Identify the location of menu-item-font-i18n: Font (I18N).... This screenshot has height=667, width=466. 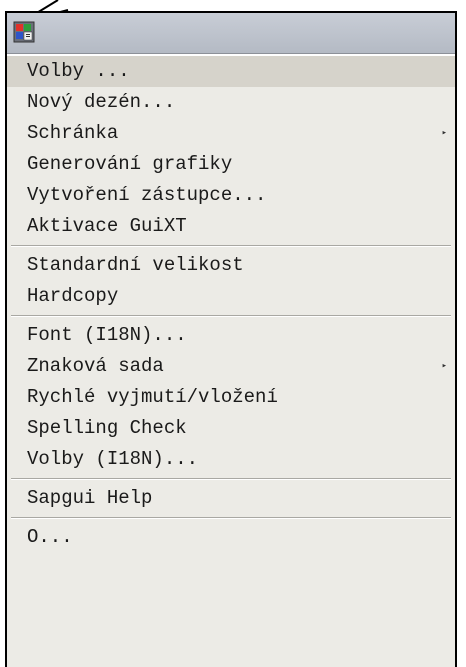
(231, 335).